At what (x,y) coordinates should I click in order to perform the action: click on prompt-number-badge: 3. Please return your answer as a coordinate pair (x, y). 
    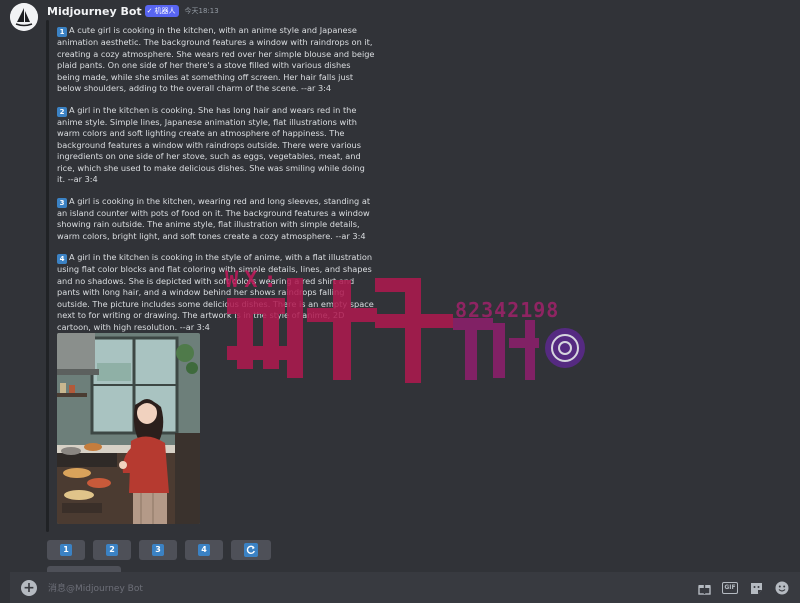
    Looking at the image, I should click on (62, 202).